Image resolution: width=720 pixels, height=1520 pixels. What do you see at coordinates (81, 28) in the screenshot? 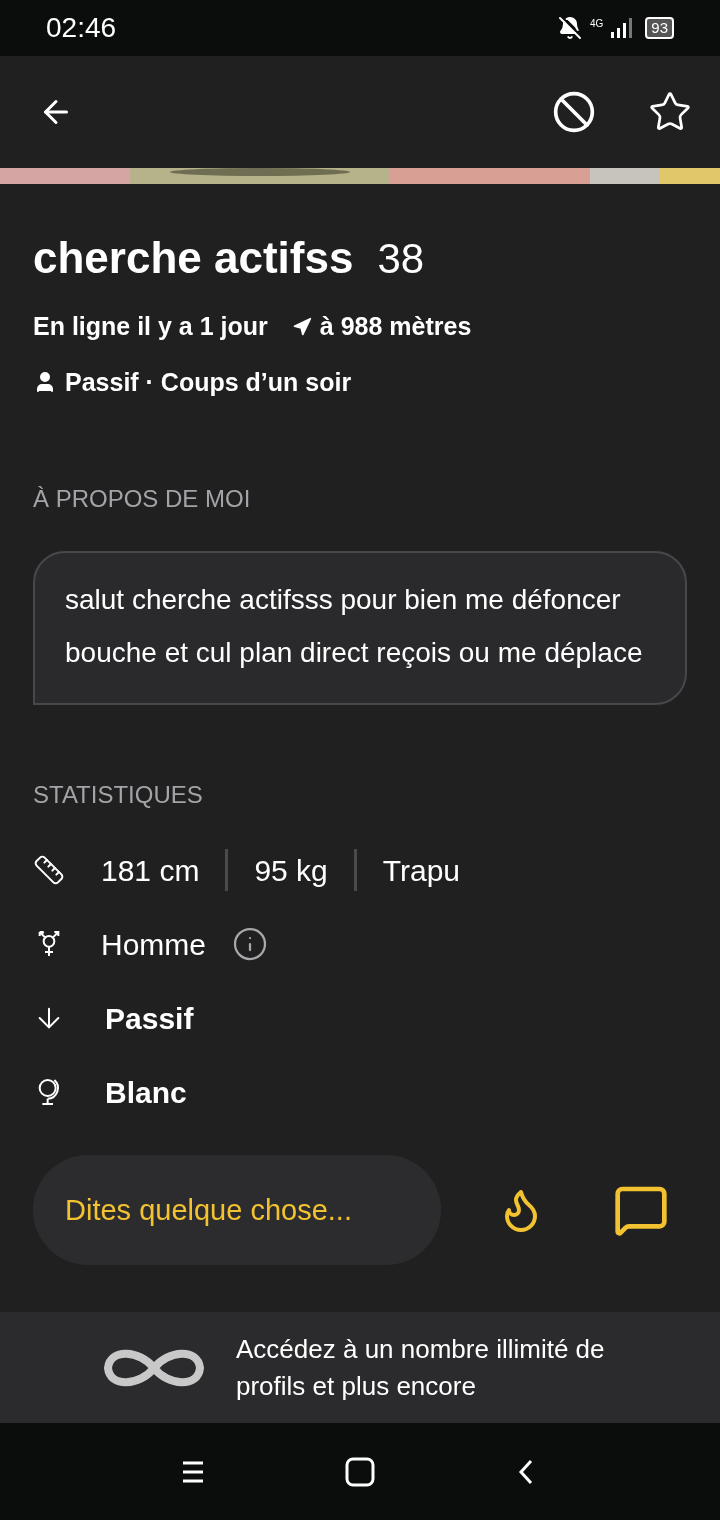
I see `status-time: 02:46` at bounding box center [81, 28].